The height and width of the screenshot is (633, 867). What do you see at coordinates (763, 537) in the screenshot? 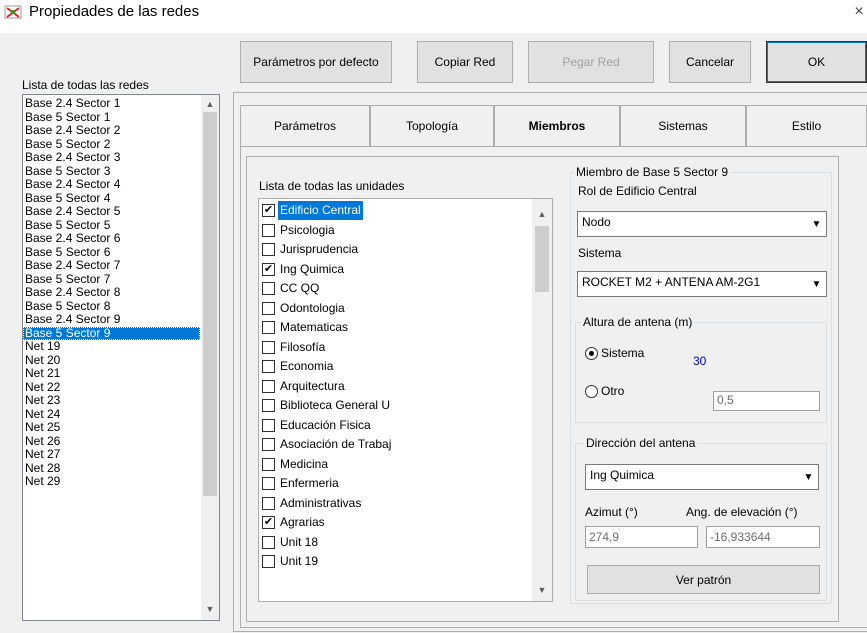
I see `elevation-input: -16,933644` at bounding box center [763, 537].